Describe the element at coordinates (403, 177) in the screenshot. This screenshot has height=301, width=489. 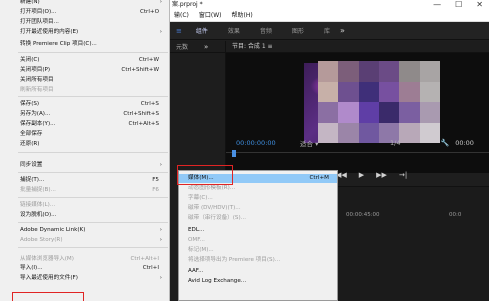
I see `go-to-out-icon: →|` at that location.